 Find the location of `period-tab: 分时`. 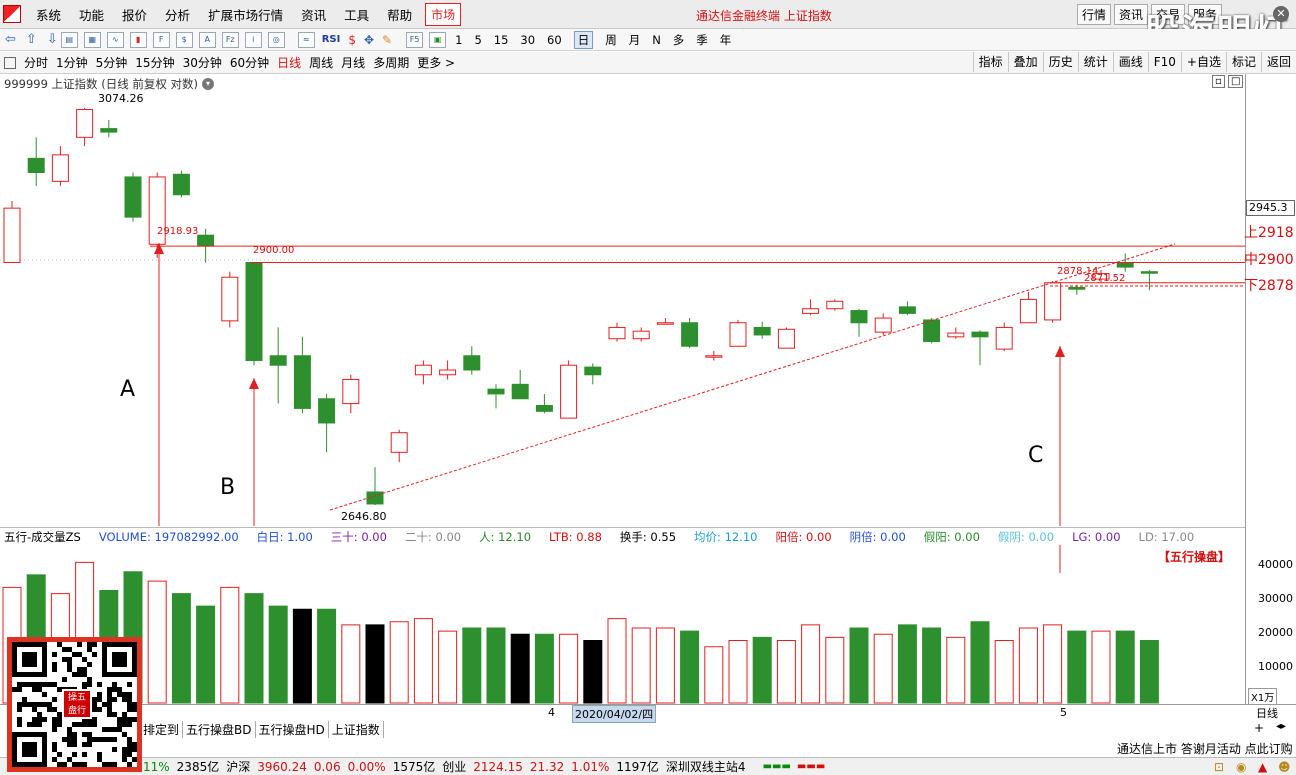

period-tab: 分时 is located at coordinates (36, 62).